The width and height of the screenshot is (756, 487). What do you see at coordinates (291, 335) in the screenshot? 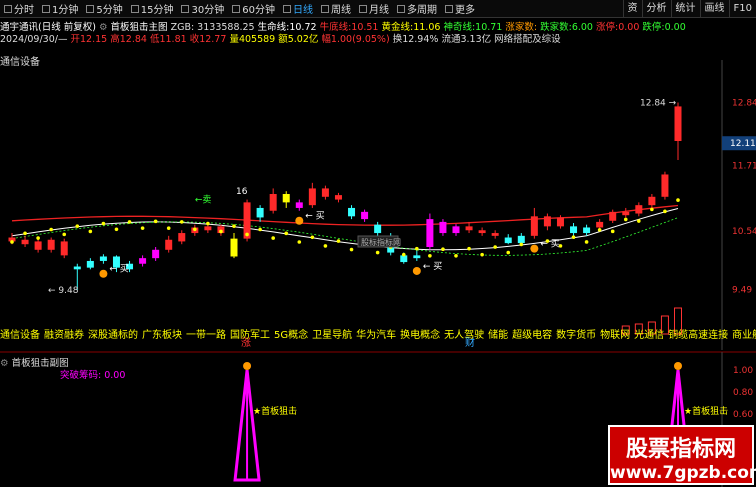
I see `concept-tag: 5G概念` at bounding box center [291, 335].